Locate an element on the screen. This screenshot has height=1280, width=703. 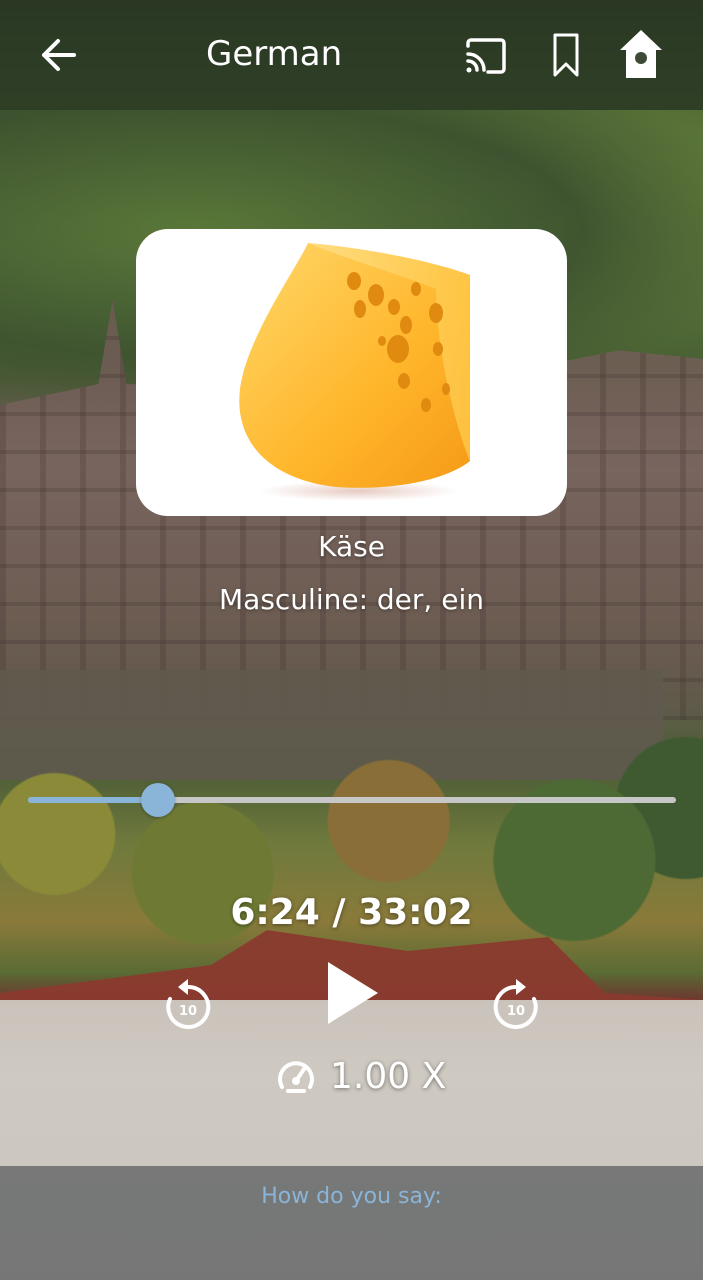
forward-10-icon: 10 is located at coordinates (516, 1005).